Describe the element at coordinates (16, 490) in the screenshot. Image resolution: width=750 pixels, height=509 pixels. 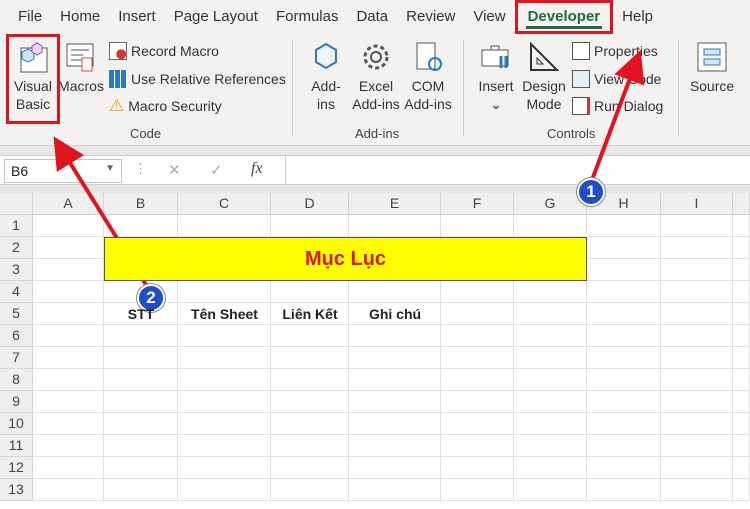
I see `row-header: 13` at that location.